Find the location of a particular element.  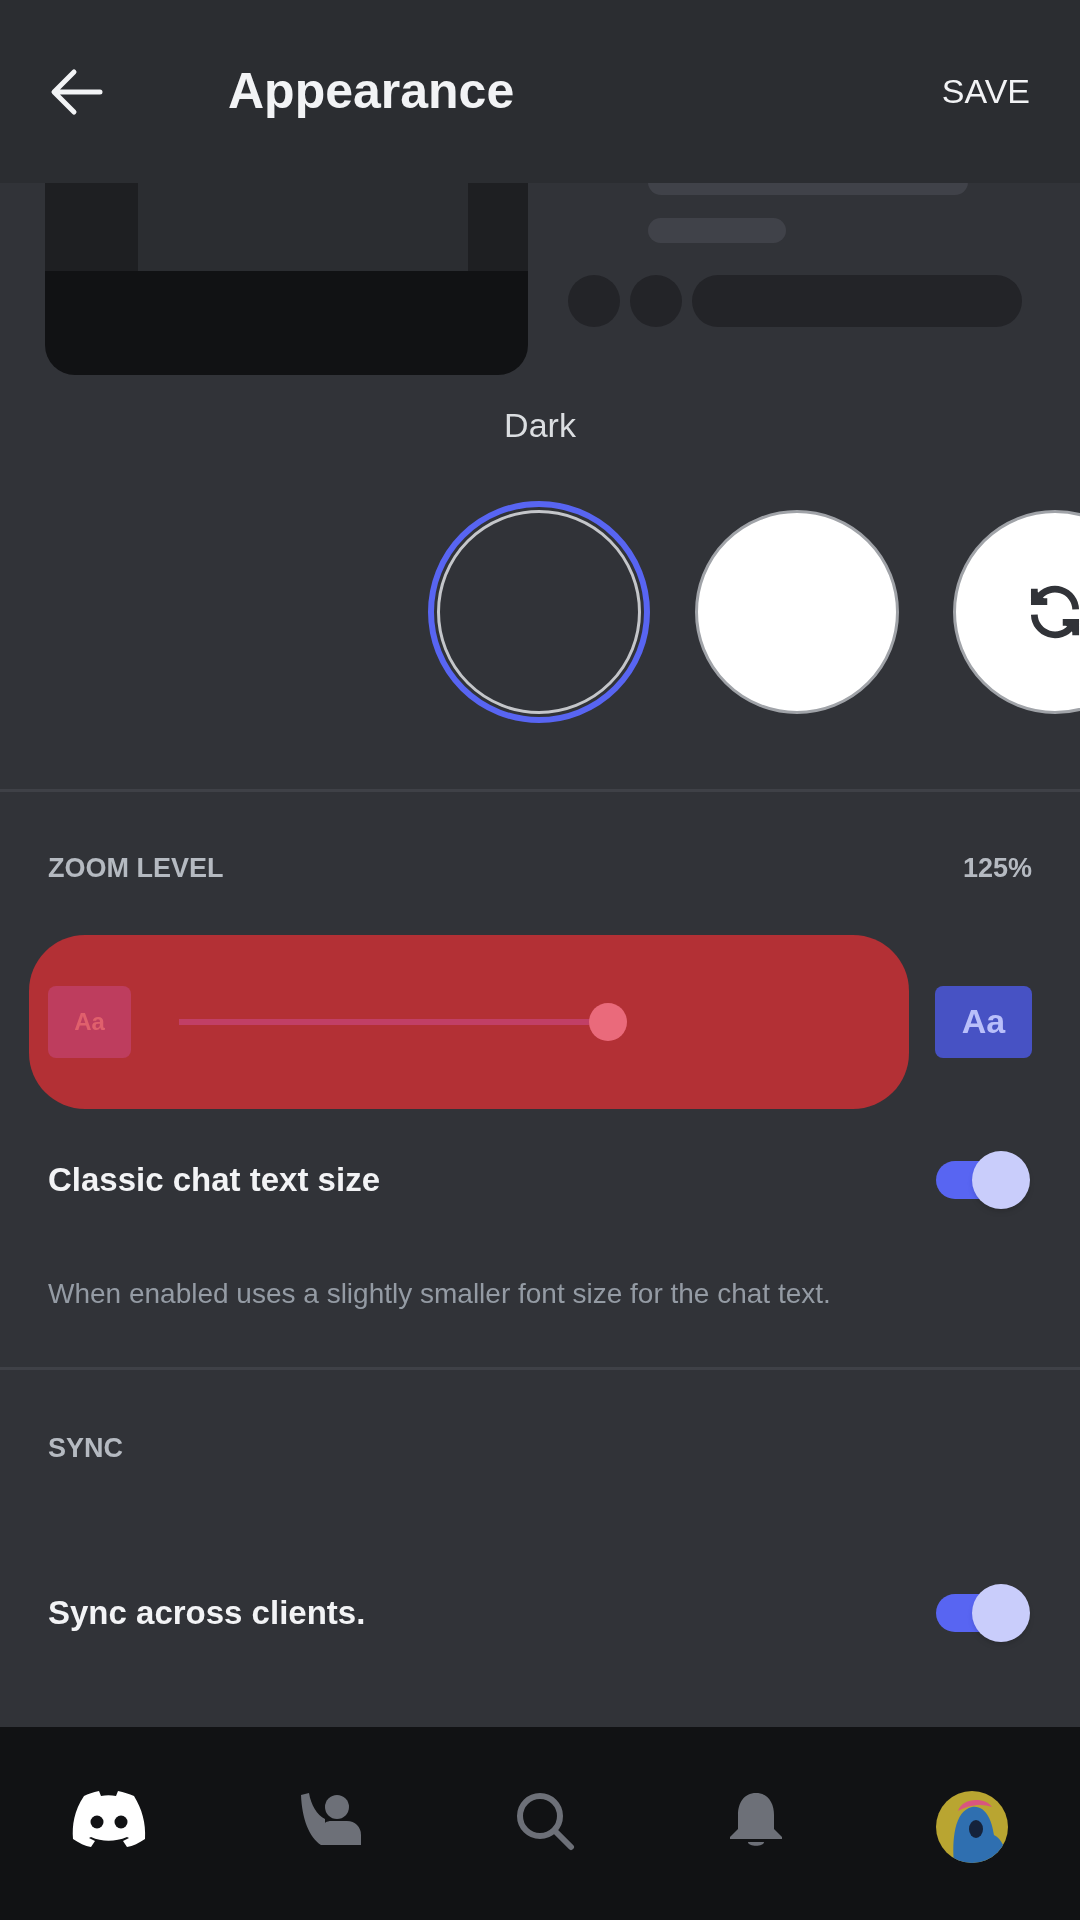

large-text-sample: Aa is located at coordinates (983, 1021).